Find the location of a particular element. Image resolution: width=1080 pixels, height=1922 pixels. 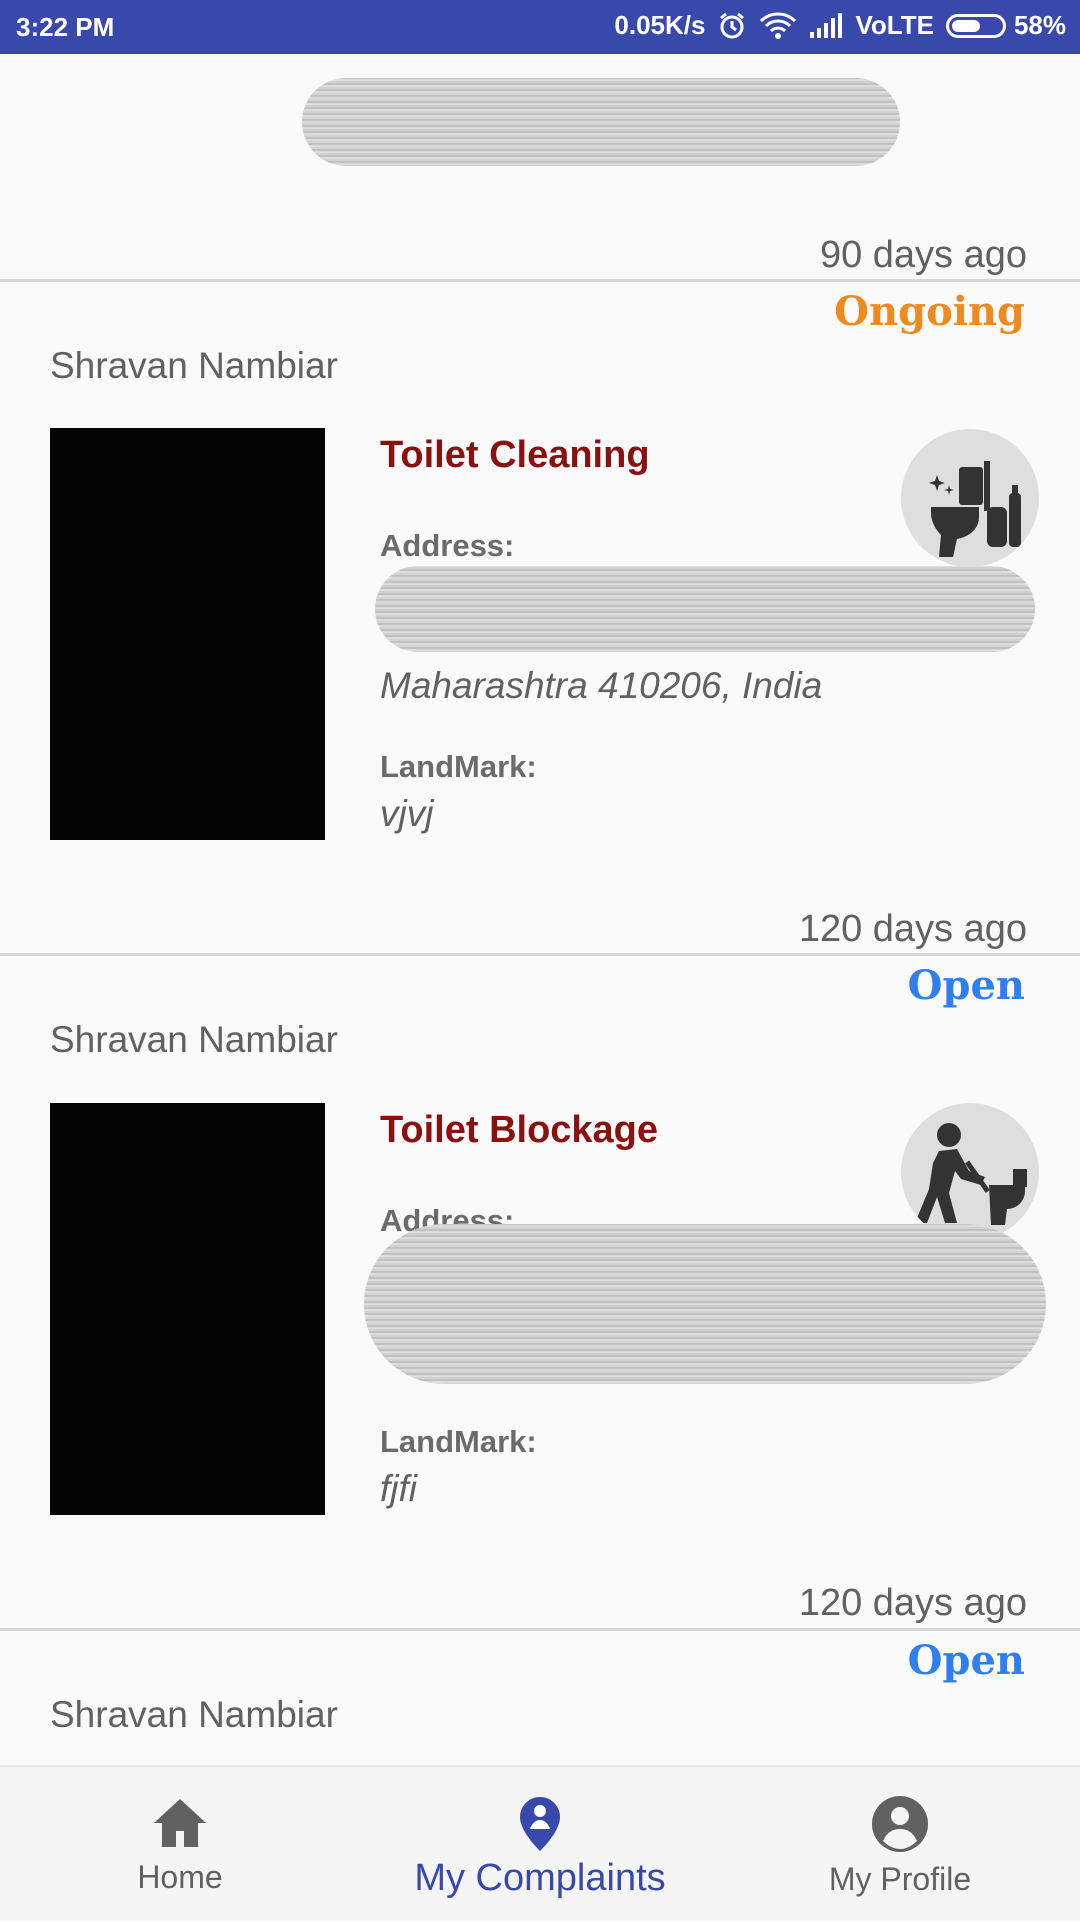

status-icons: 0.05K/s VoLTE 58% is located at coordinates (840, 25).